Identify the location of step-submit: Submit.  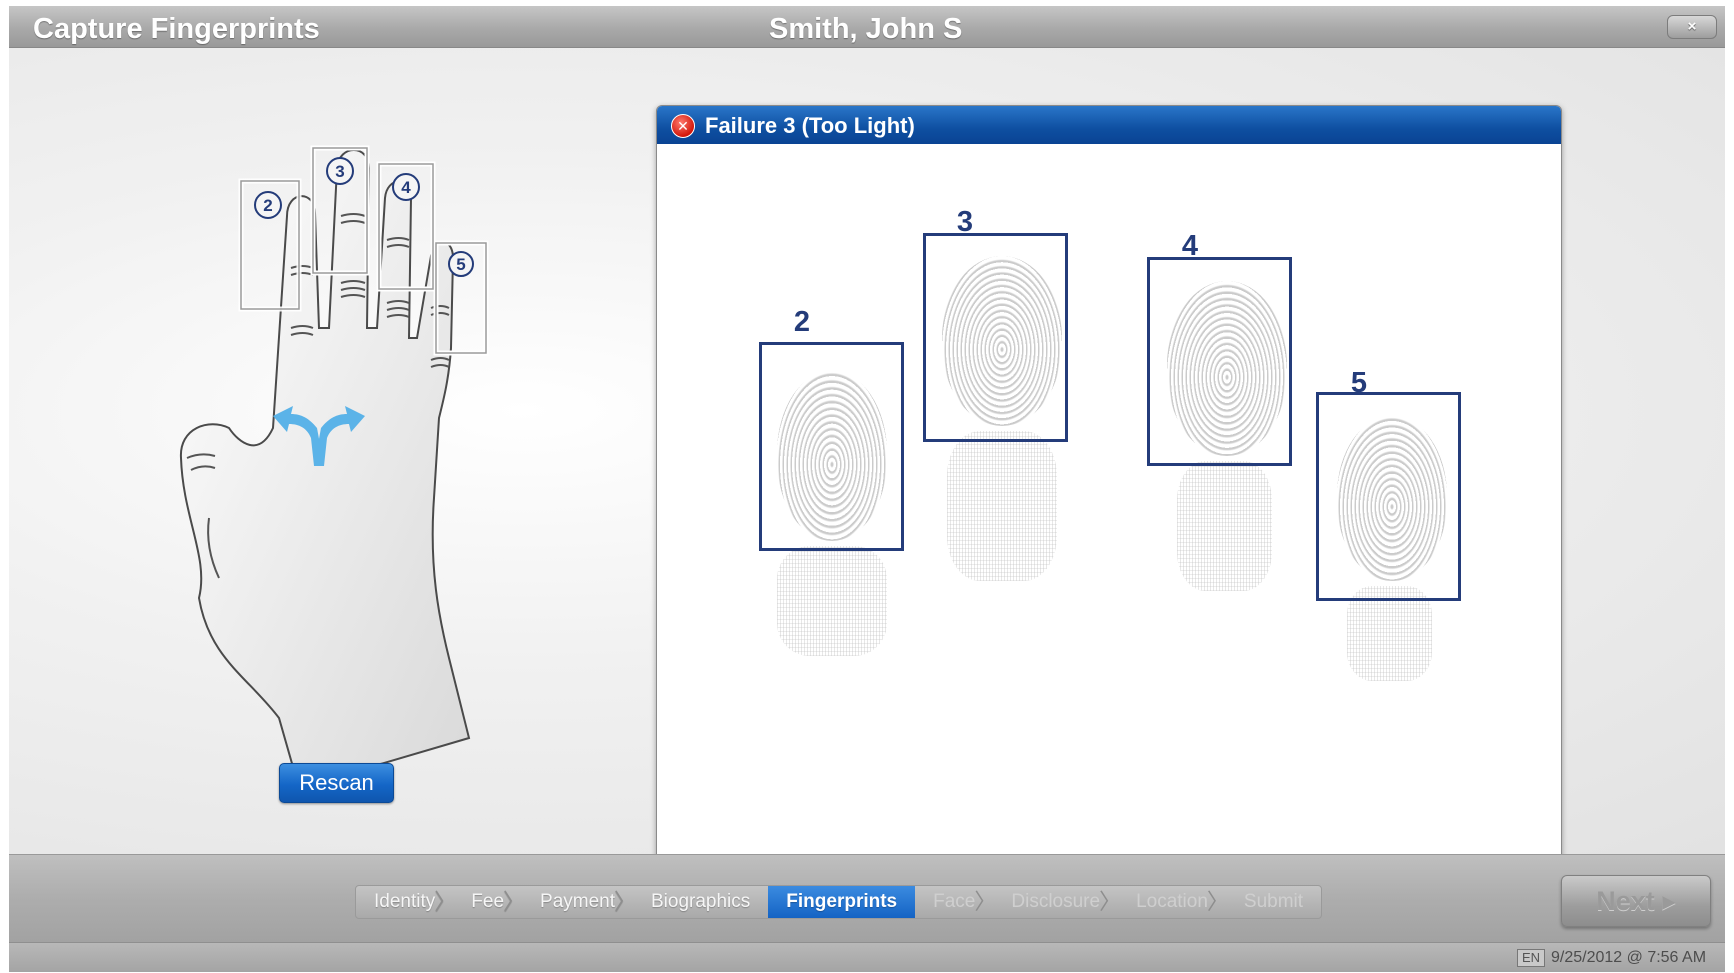
(1273, 902).